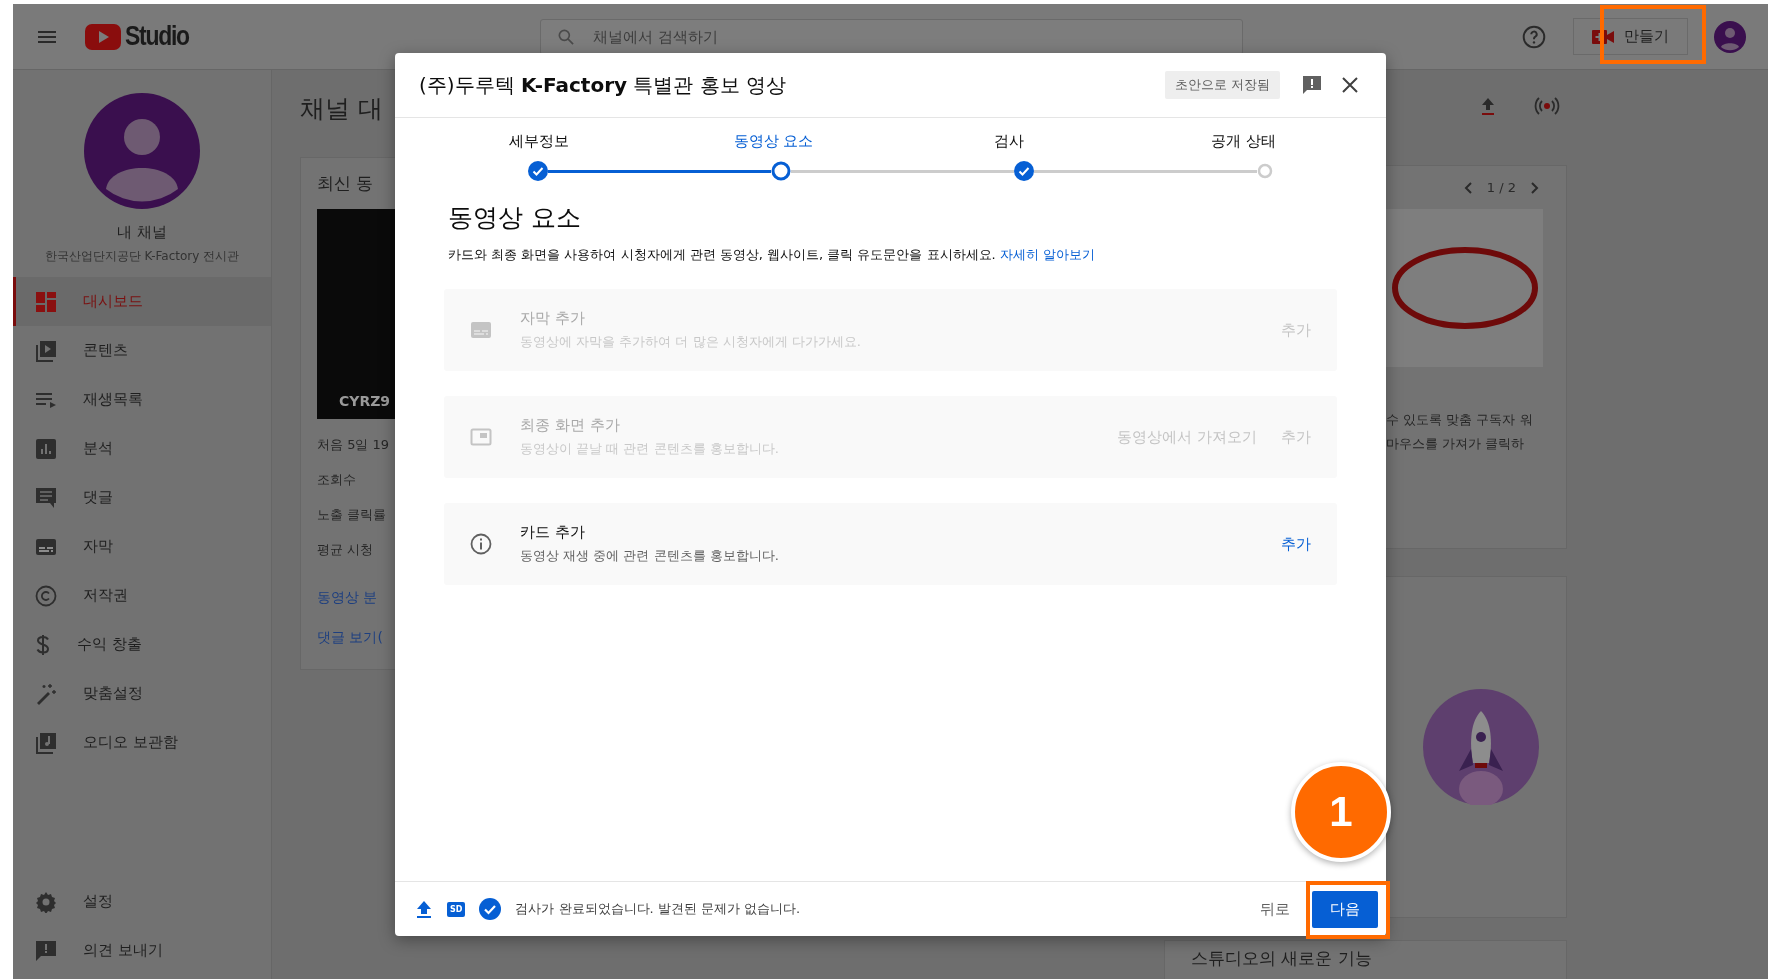 Image resolution: width=1772 pixels, height=979 pixels. Describe the element at coordinates (46, 742) in the screenshot. I see `audio-library-icon` at that location.